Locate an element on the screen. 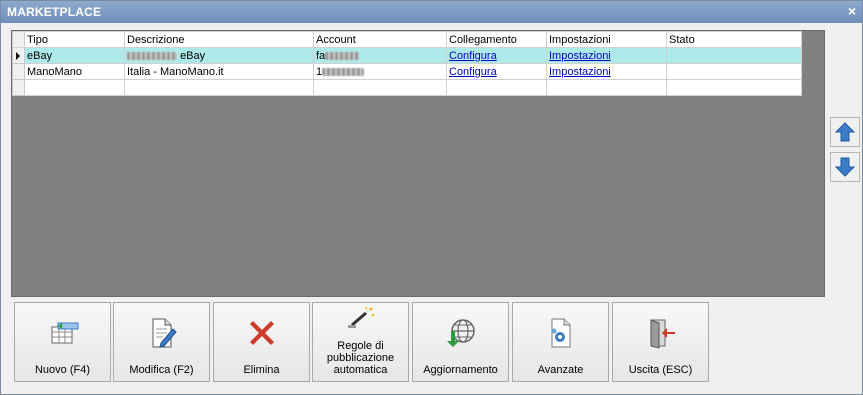 The height and width of the screenshot is (395, 863). close-icon: × is located at coordinates (852, 11).